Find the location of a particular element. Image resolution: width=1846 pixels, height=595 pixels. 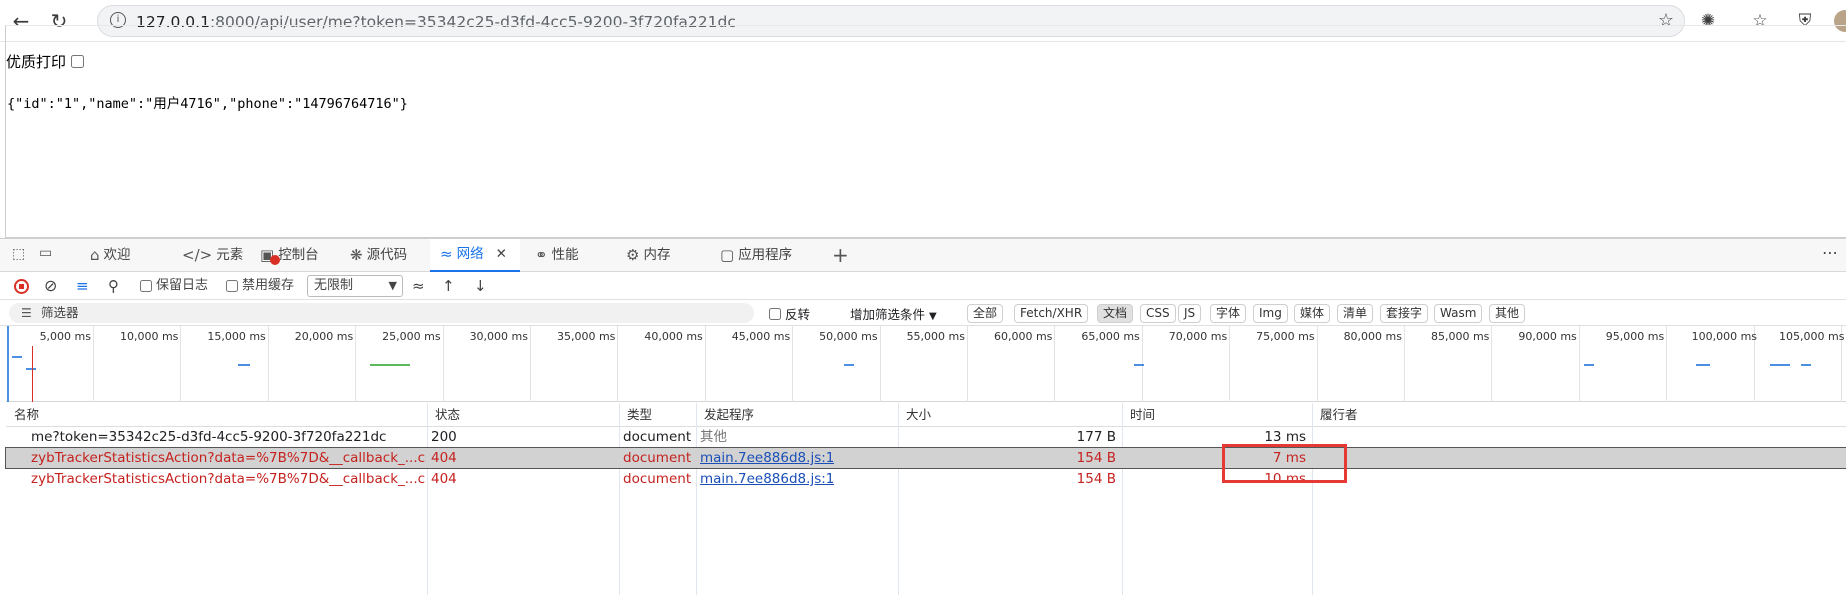

home-icon: ⌂ is located at coordinates (95, 255).